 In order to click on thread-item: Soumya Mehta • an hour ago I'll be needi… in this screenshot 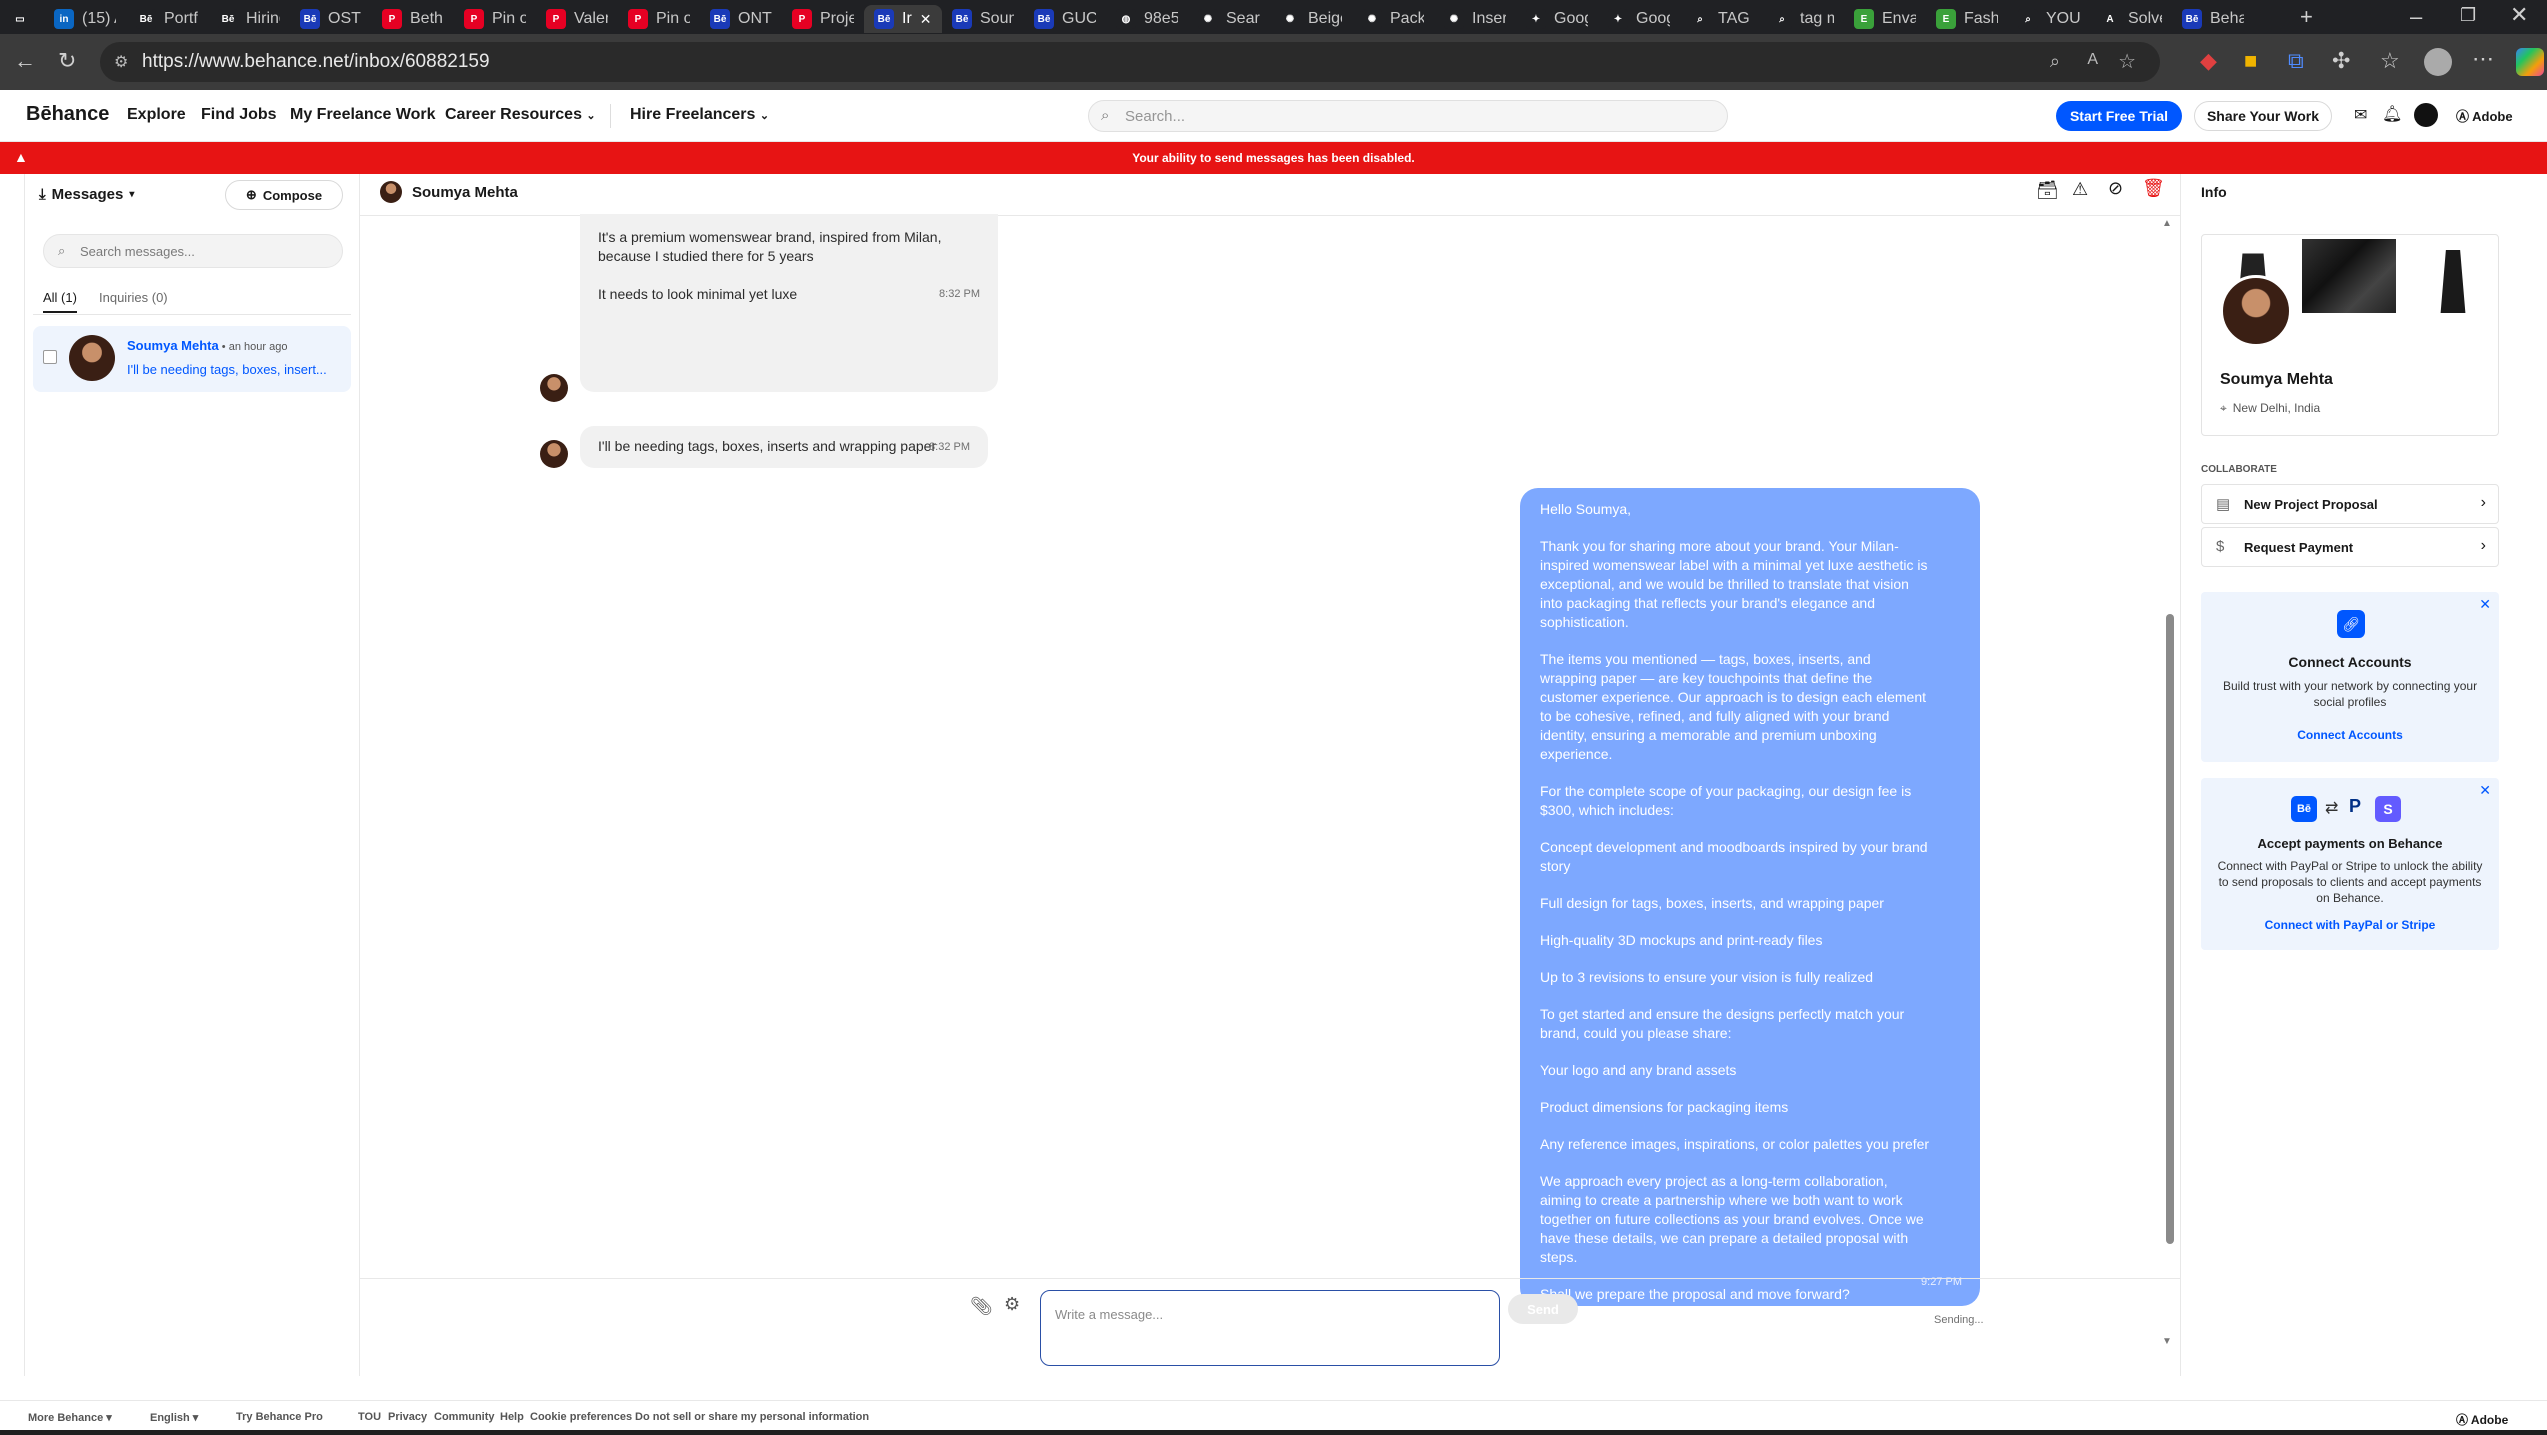, I will do `click(192, 359)`.